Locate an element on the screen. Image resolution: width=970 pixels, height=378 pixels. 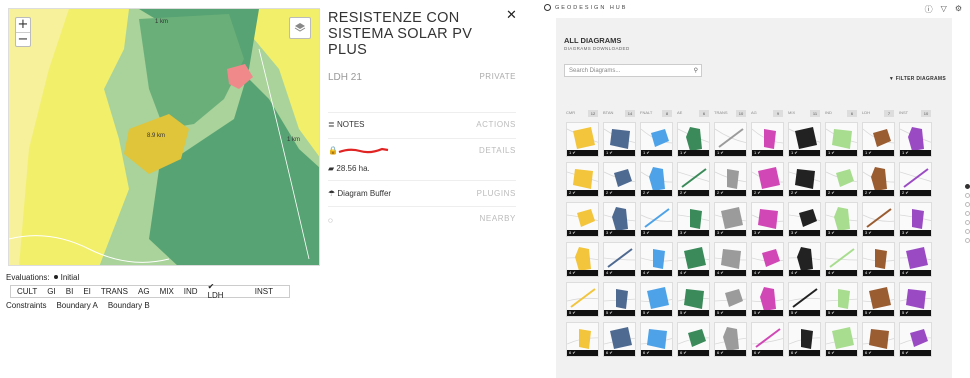
column-header: INST 10 is located at coordinates (916, 114).